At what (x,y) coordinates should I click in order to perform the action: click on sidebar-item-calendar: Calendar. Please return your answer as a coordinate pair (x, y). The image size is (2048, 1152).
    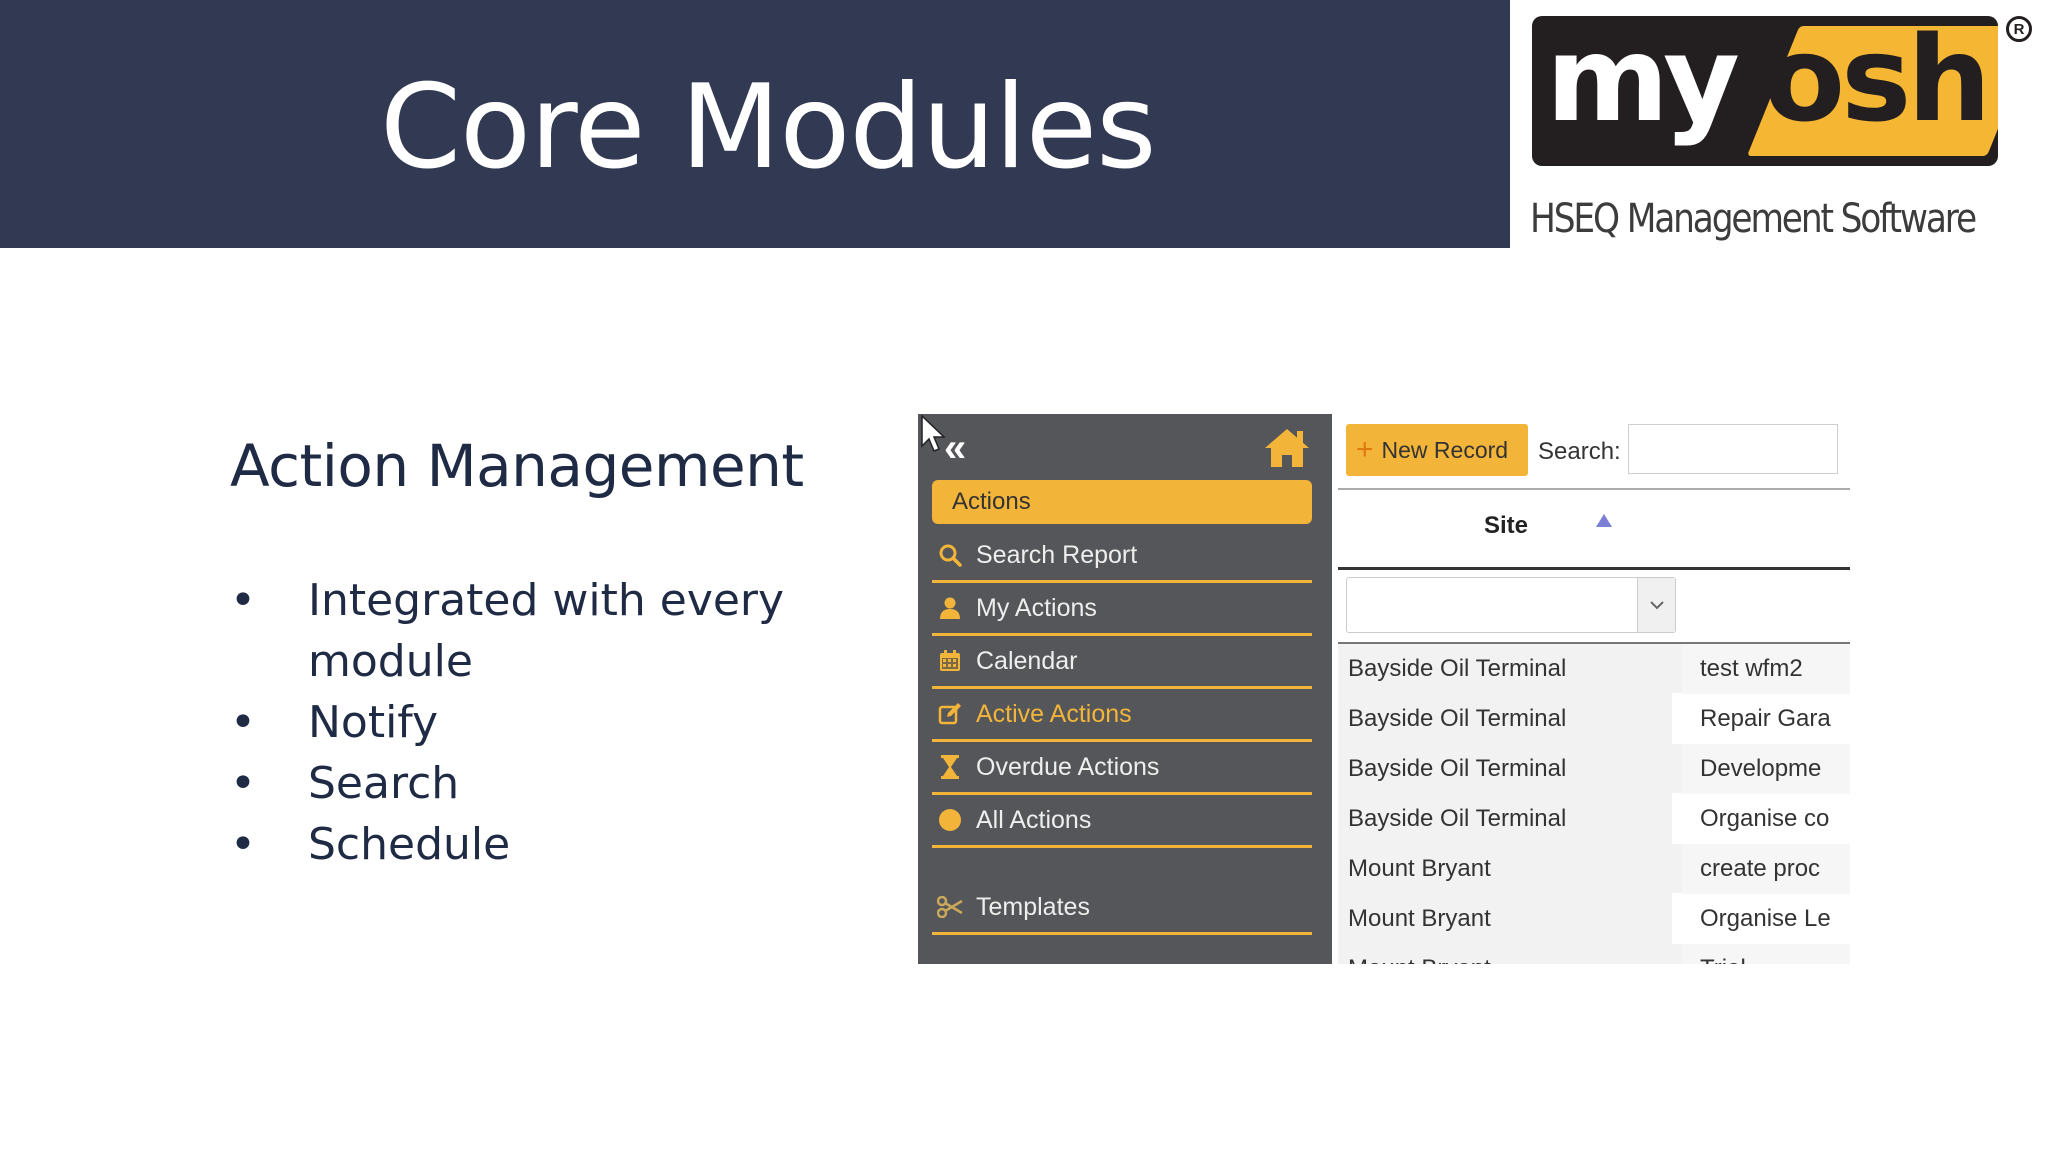
    Looking at the image, I should click on (1122, 662).